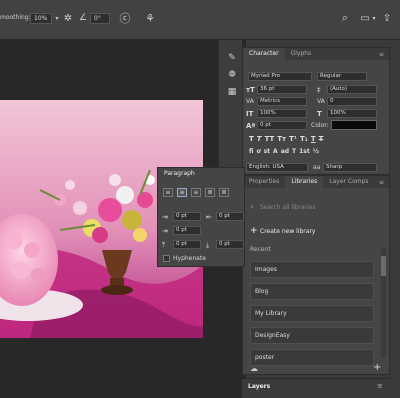  Describe the element at coordinates (354, 125) in the screenshot. I see `color-swatch` at that location.